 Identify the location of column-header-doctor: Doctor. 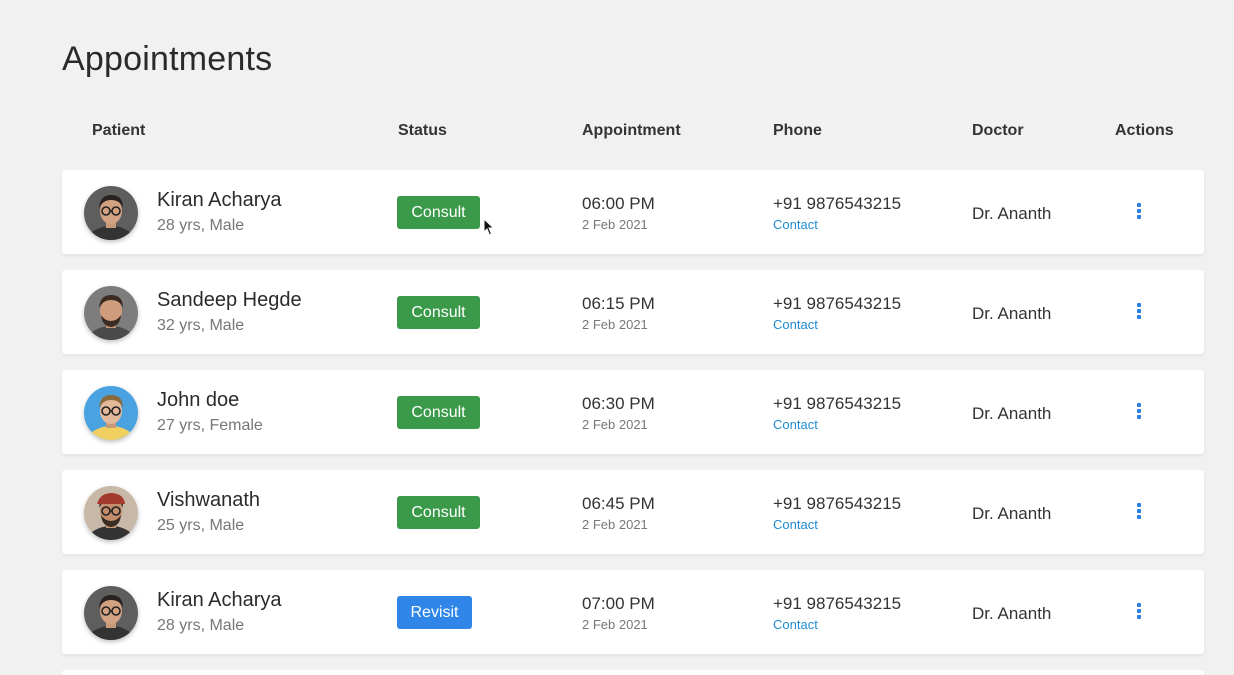
(998, 131).